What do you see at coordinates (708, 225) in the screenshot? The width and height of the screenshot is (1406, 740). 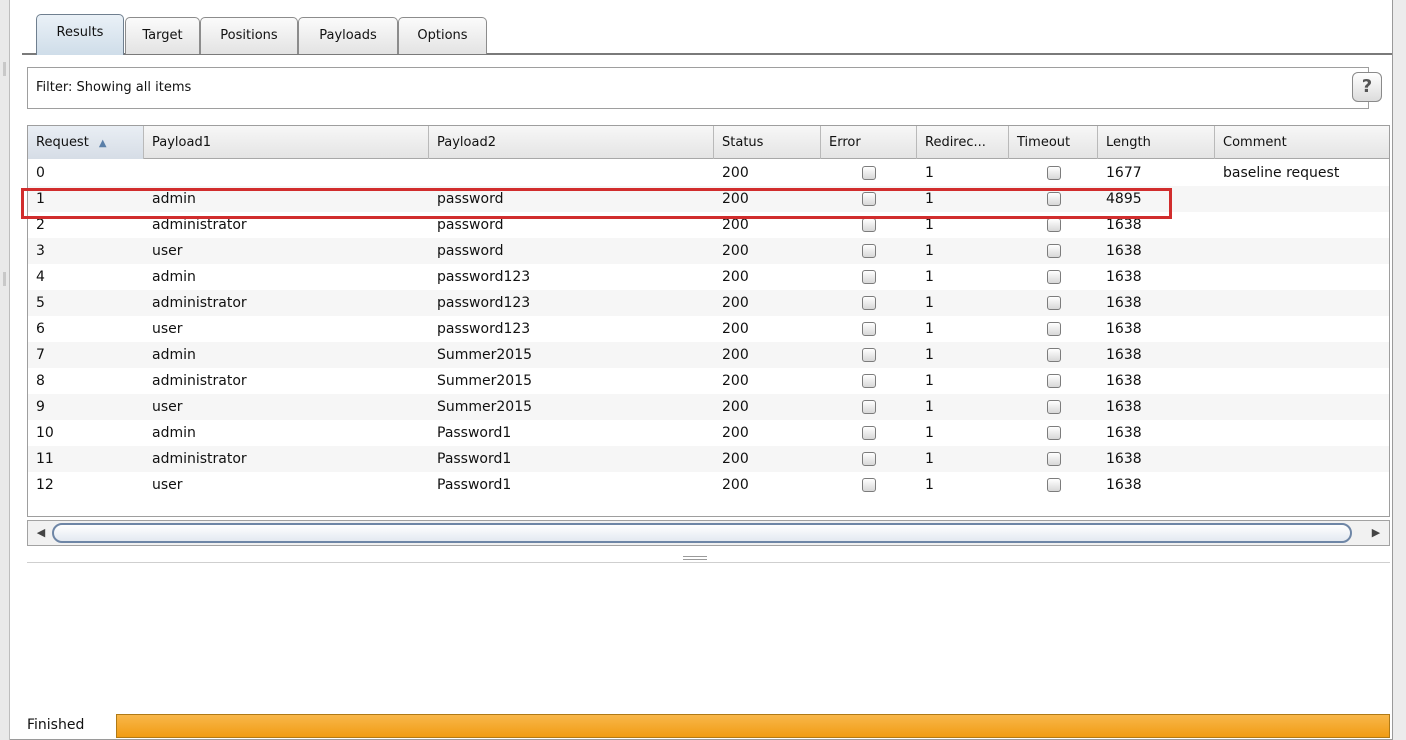 I see `table-row: 2 administrator password 200 1 1638` at bounding box center [708, 225].